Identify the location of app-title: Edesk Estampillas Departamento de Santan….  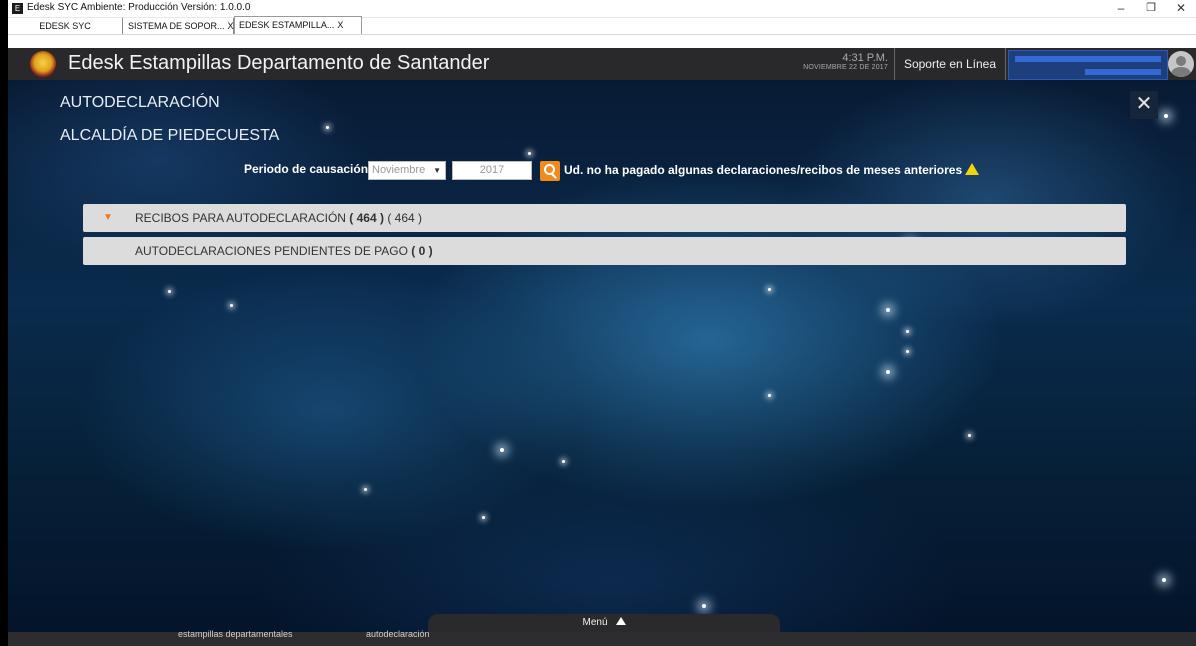
(279, 63).